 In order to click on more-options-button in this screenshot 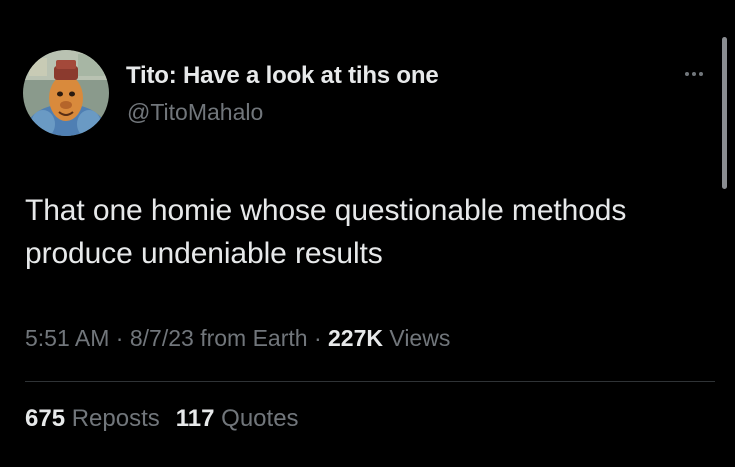, I will do `click(694, 74)`.